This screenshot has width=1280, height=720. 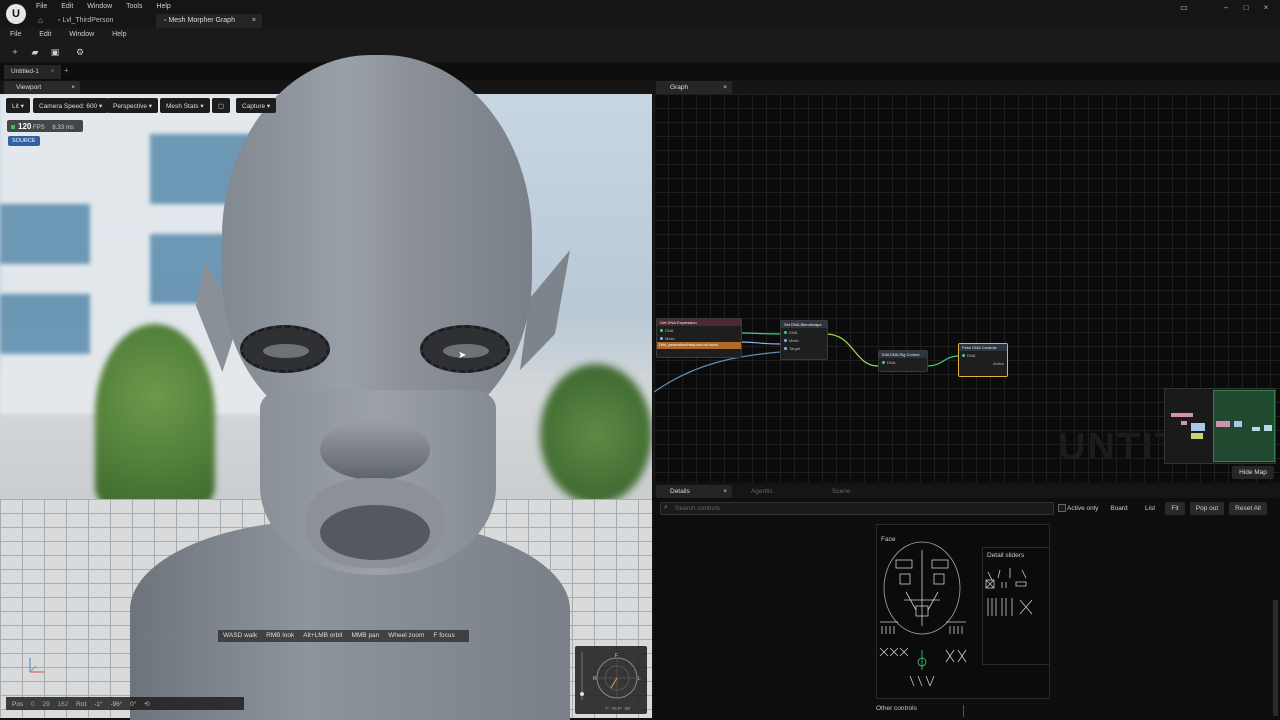 I want to click on fit-button: Fit, so click(x=1175, y=508).